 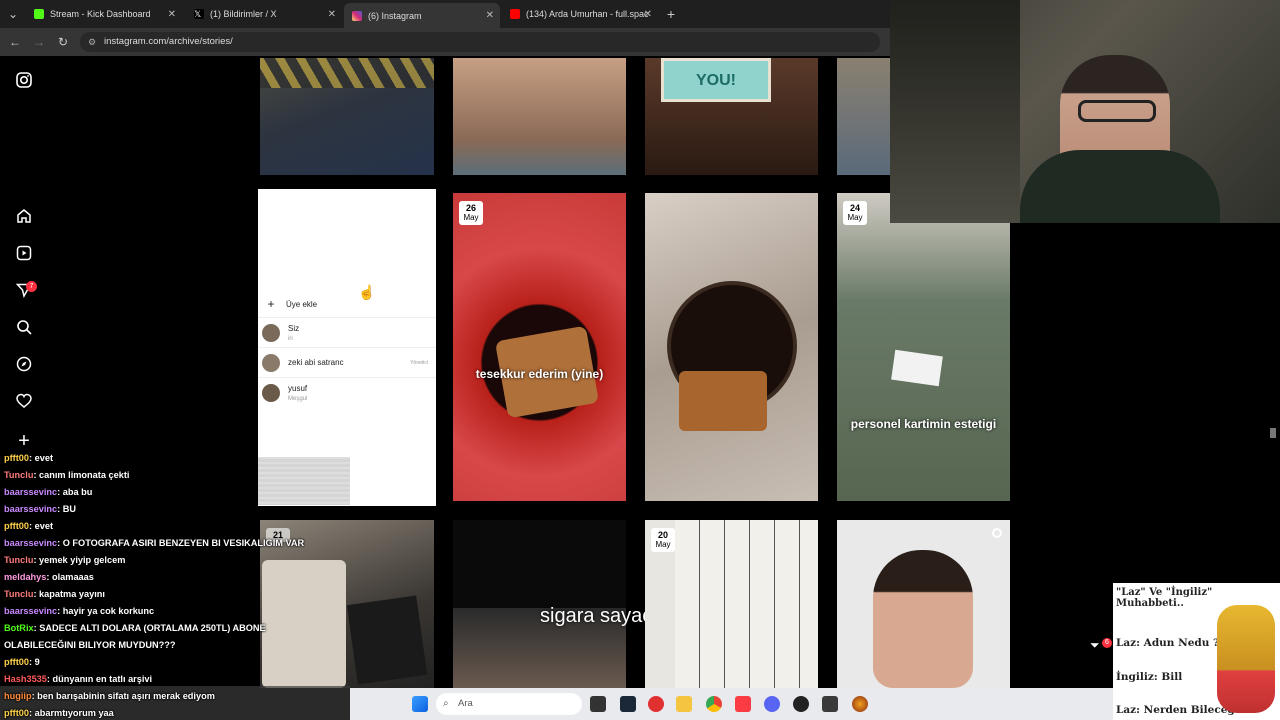 What do you see at coordinates (24, 255) in the screenshot?
I see `reels-icon` at bounding box center [24, 255].